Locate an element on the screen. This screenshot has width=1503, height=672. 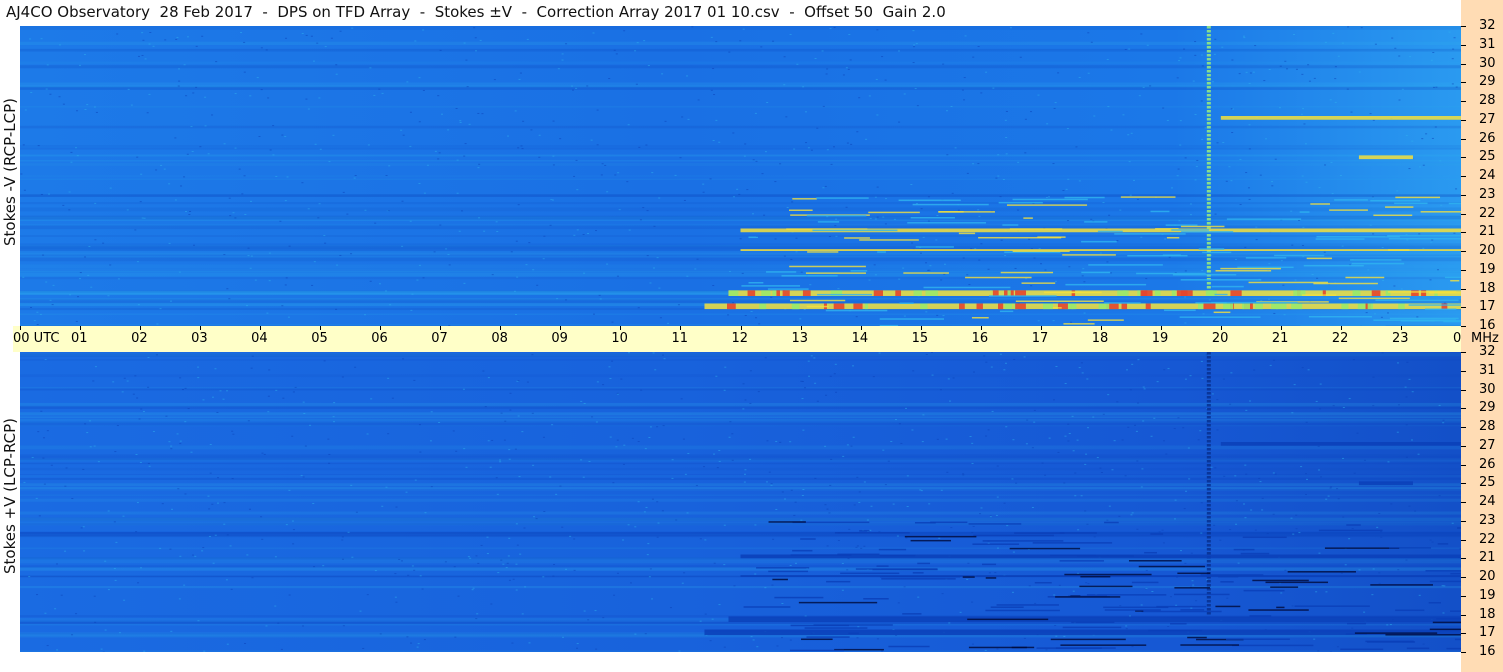
heatmap-band-feature is located at coordinates (1385, 157).